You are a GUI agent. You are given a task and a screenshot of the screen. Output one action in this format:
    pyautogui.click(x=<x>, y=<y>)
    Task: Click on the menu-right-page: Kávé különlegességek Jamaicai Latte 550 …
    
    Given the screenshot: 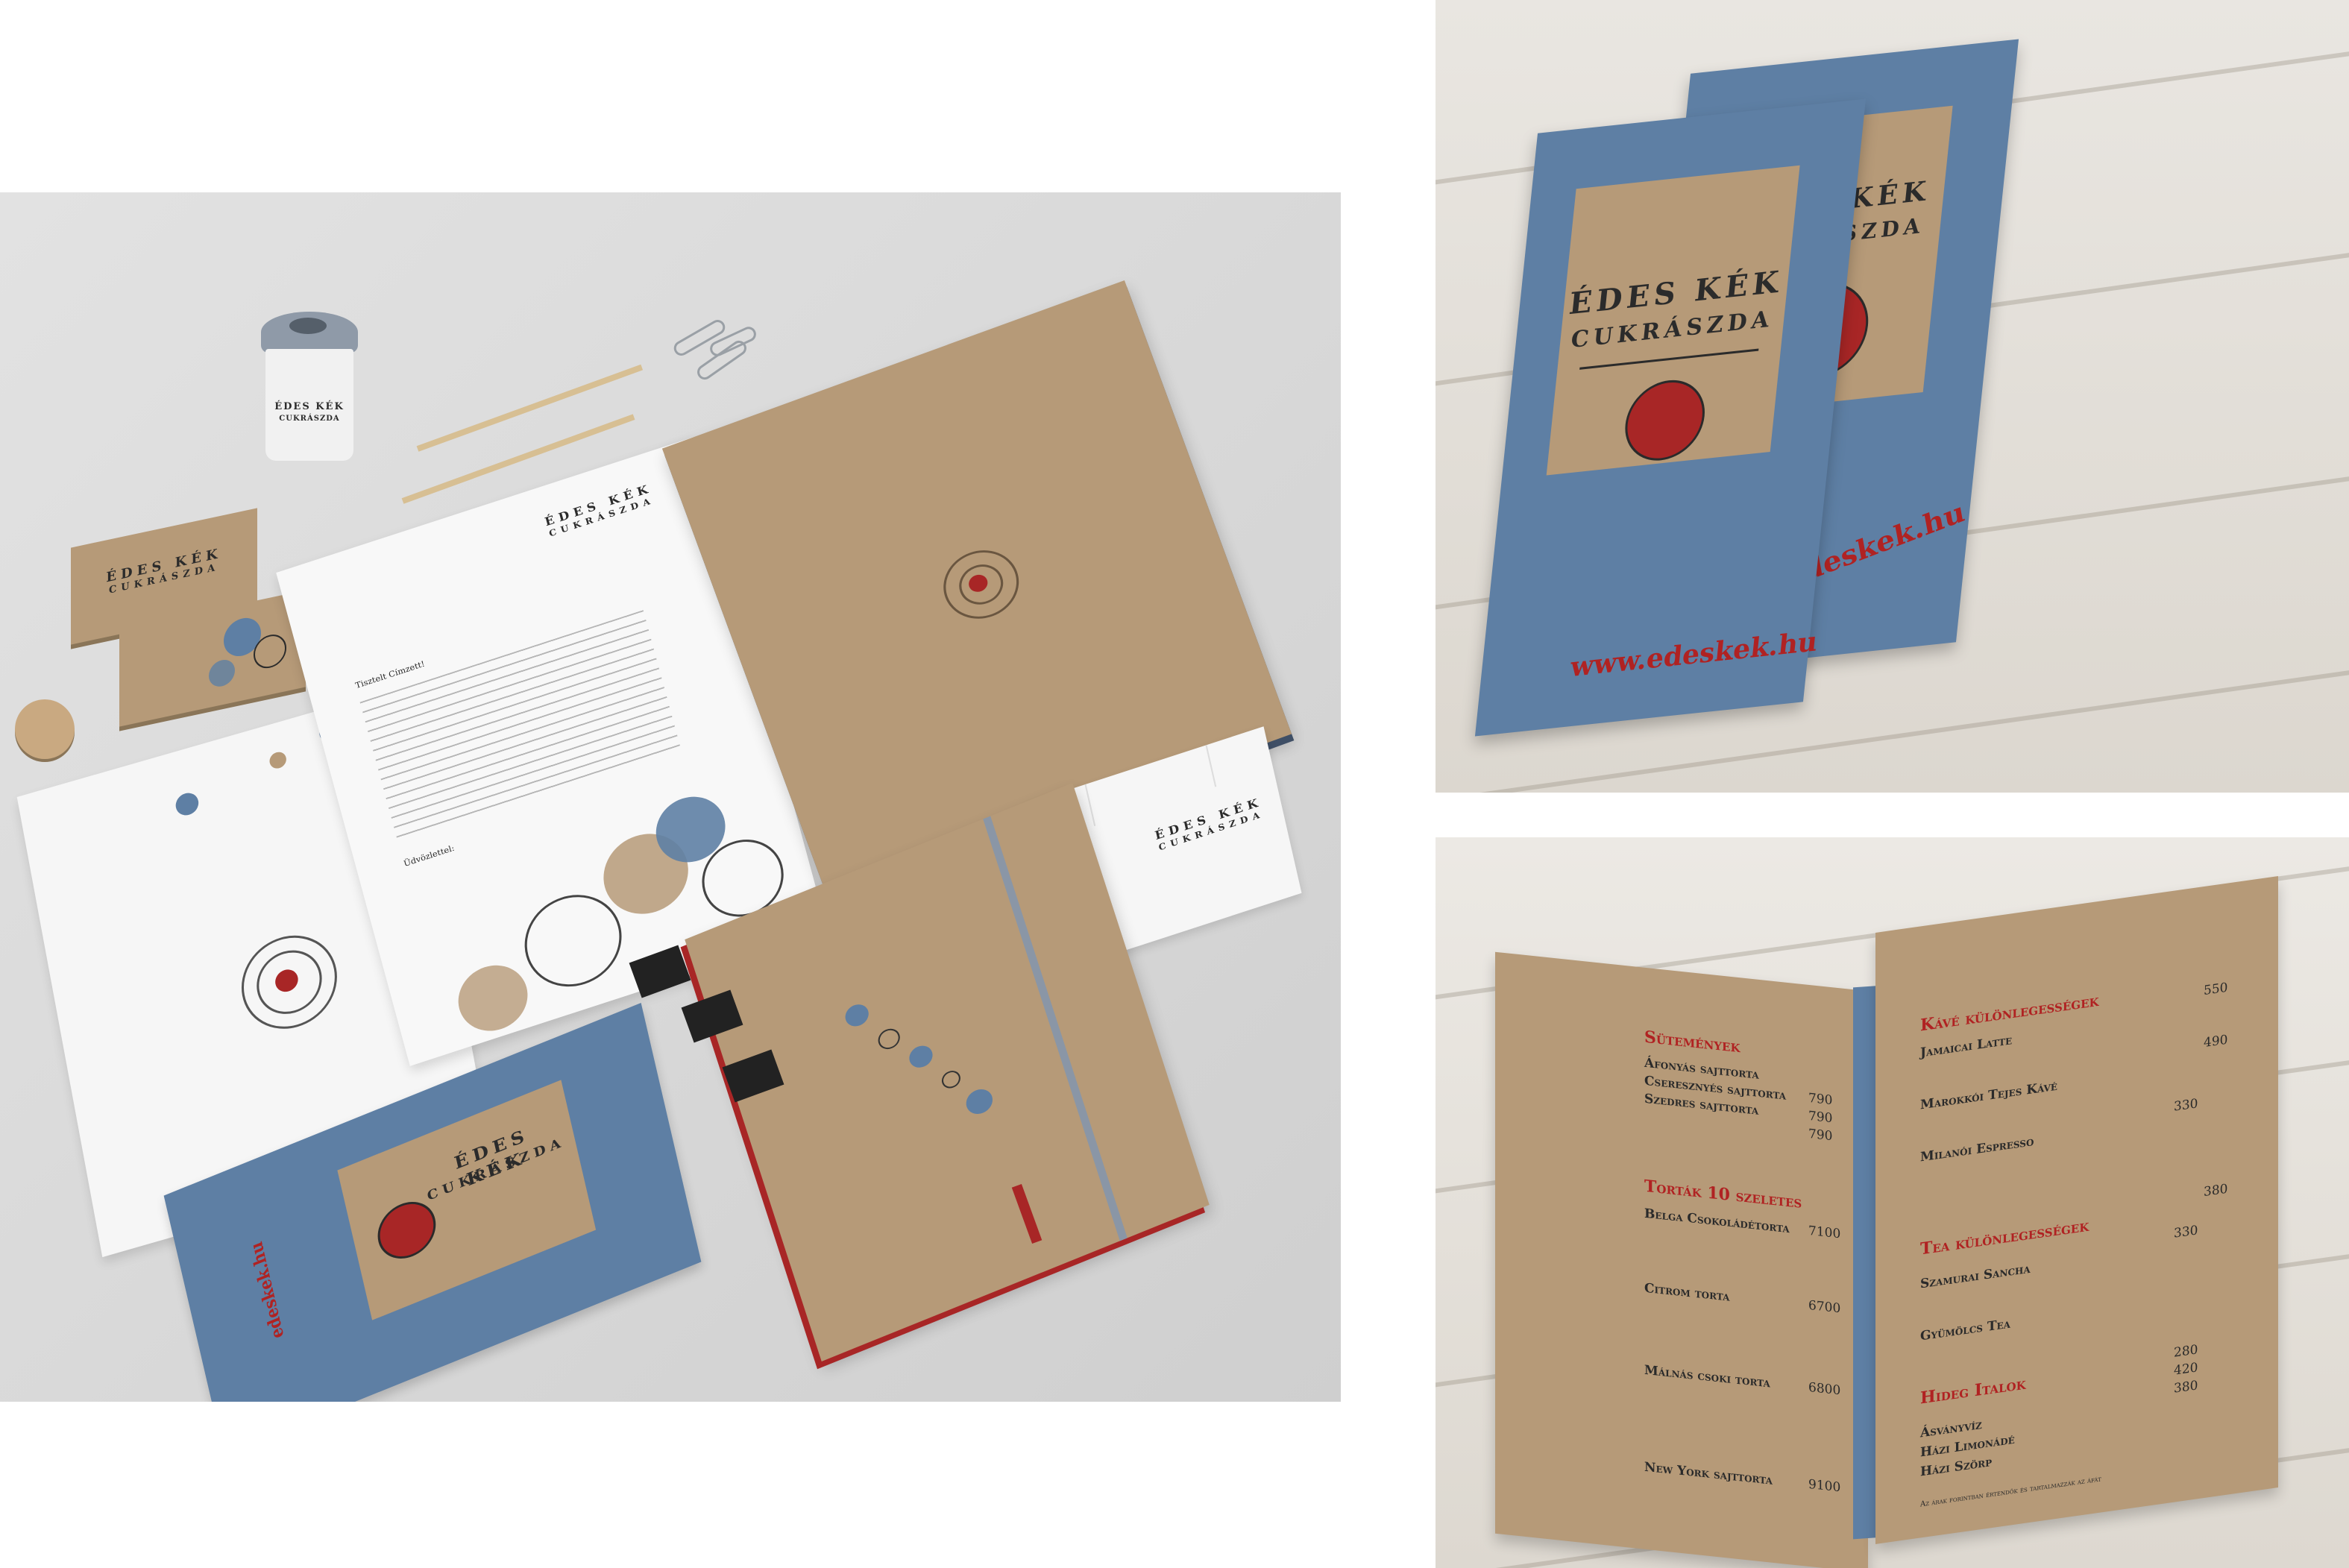 What is the action you would take?
    pyautogui.click(x=2076, y=1210)
    